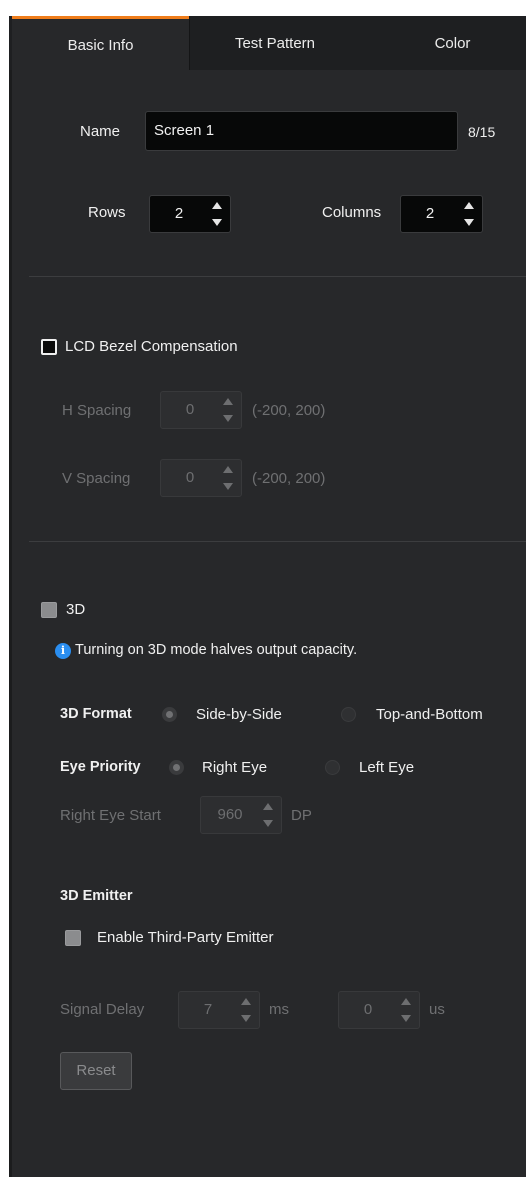 Image resolution: width=526 pixels, height=1177 pixels. What do you see at coordinates (352, 212) in the screenshot?
I see `columns-label: Columns` at bounding box center [352, 212].